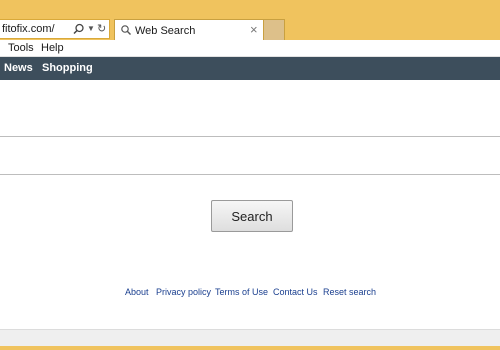  Describe the element at coordinates (183, 292) in the screenshot. I see `footer-link-privacy: Privacy policy` at that location.